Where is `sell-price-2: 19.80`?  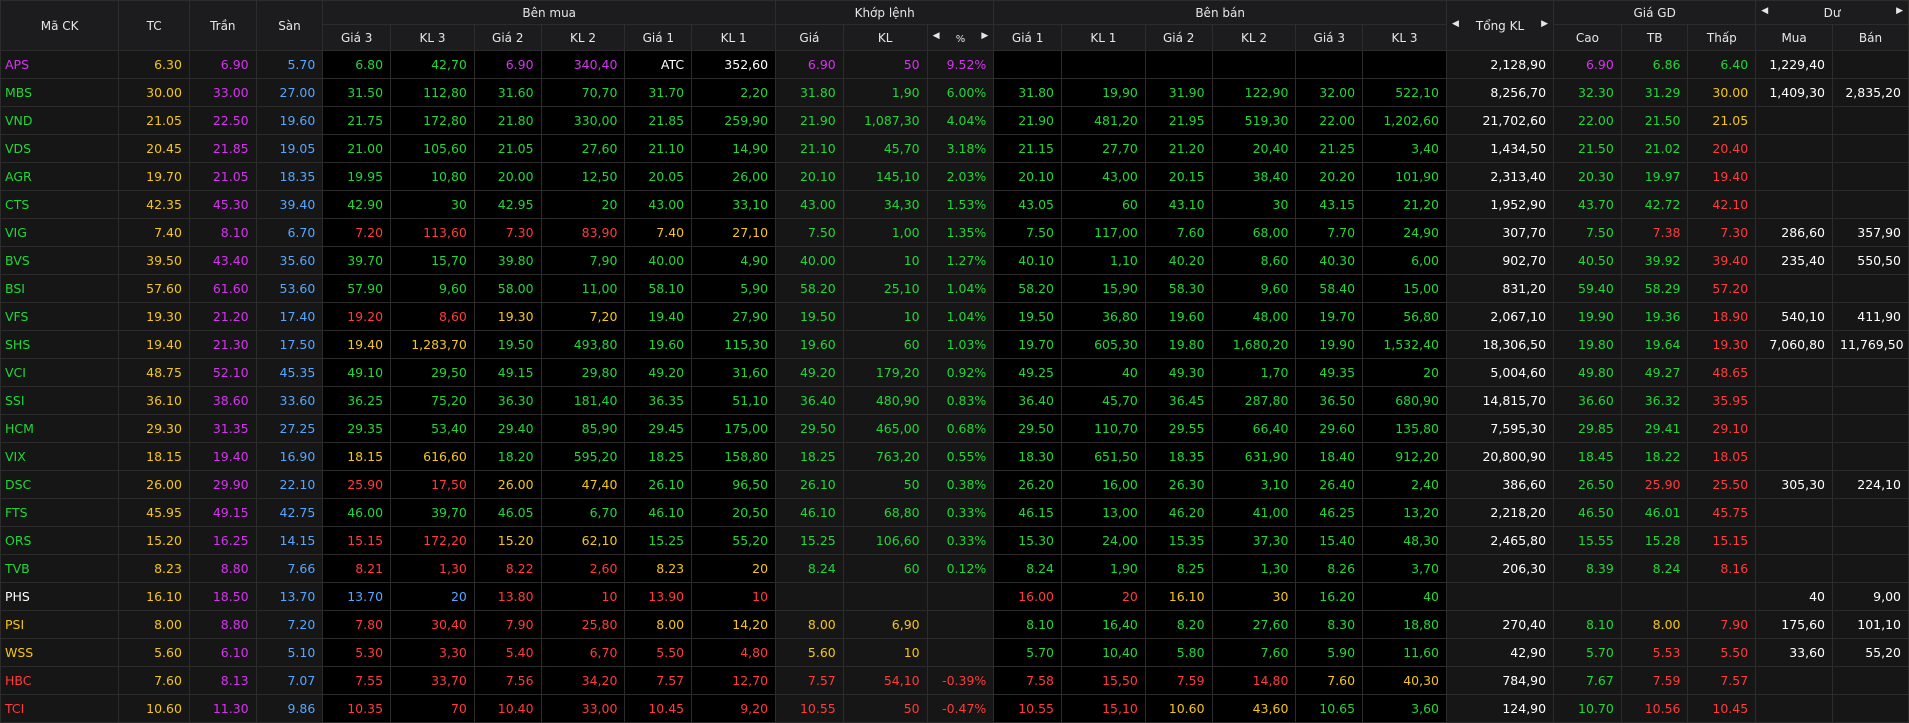 sell-price-2: 19.80 is located at coordinates (1178, 344).